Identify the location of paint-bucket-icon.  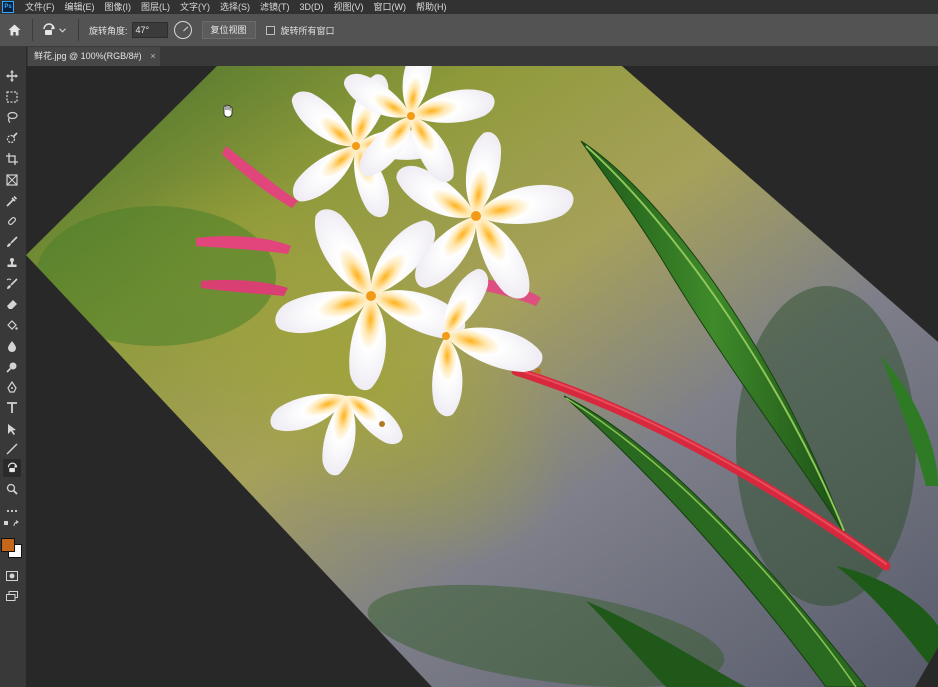
(12, 325).